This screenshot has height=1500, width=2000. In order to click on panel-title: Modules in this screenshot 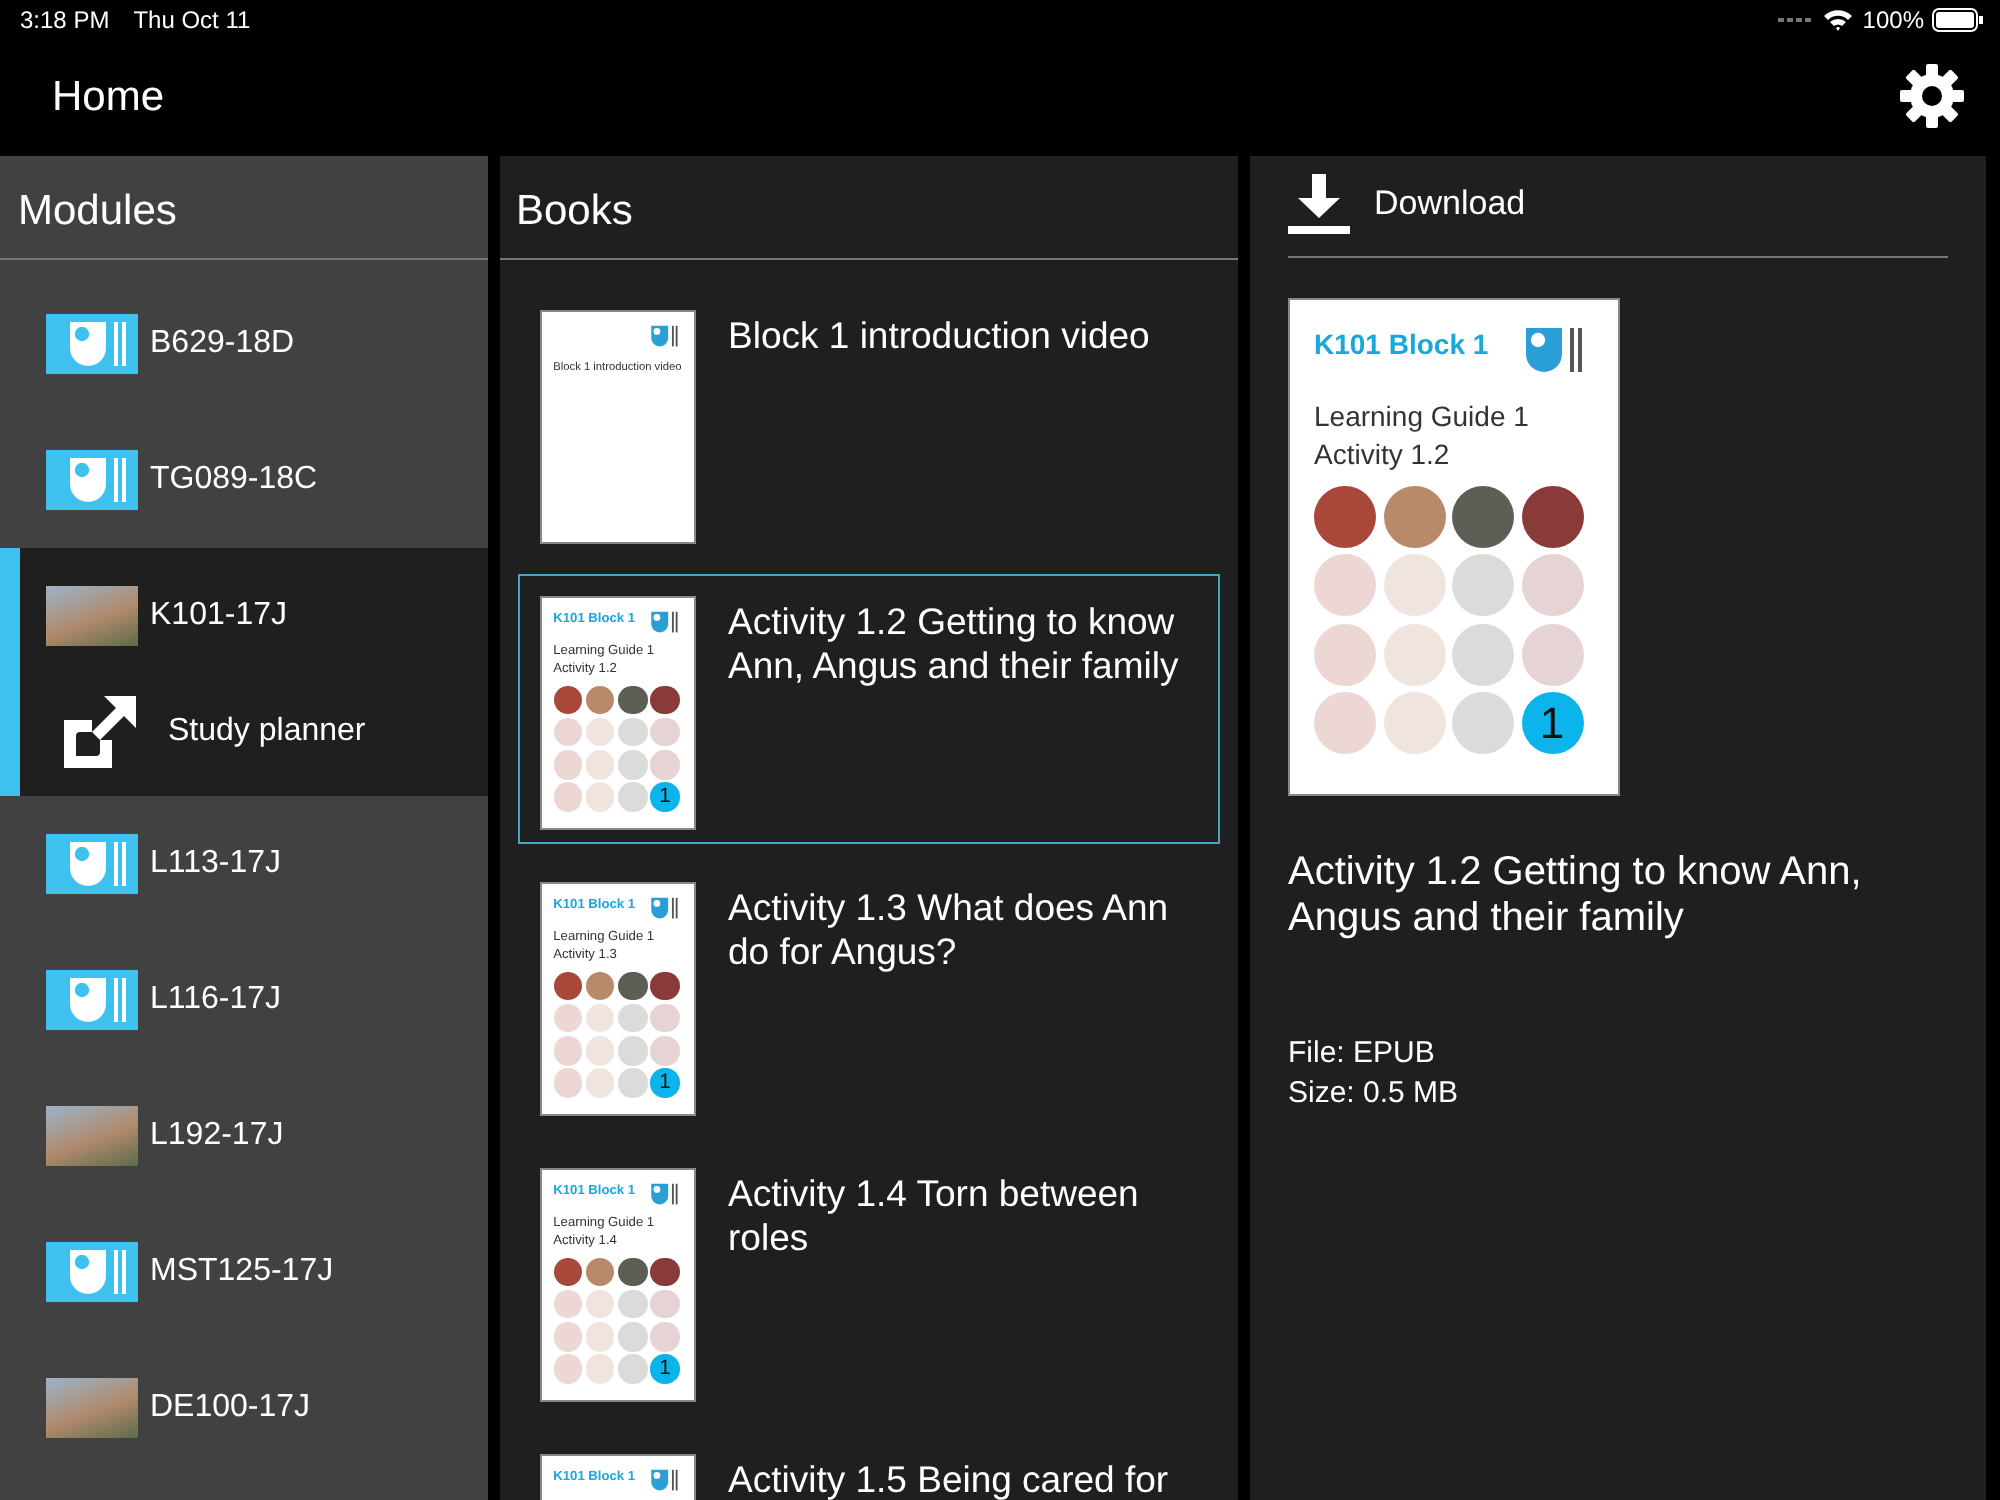, I will do `click(244, 208)`.